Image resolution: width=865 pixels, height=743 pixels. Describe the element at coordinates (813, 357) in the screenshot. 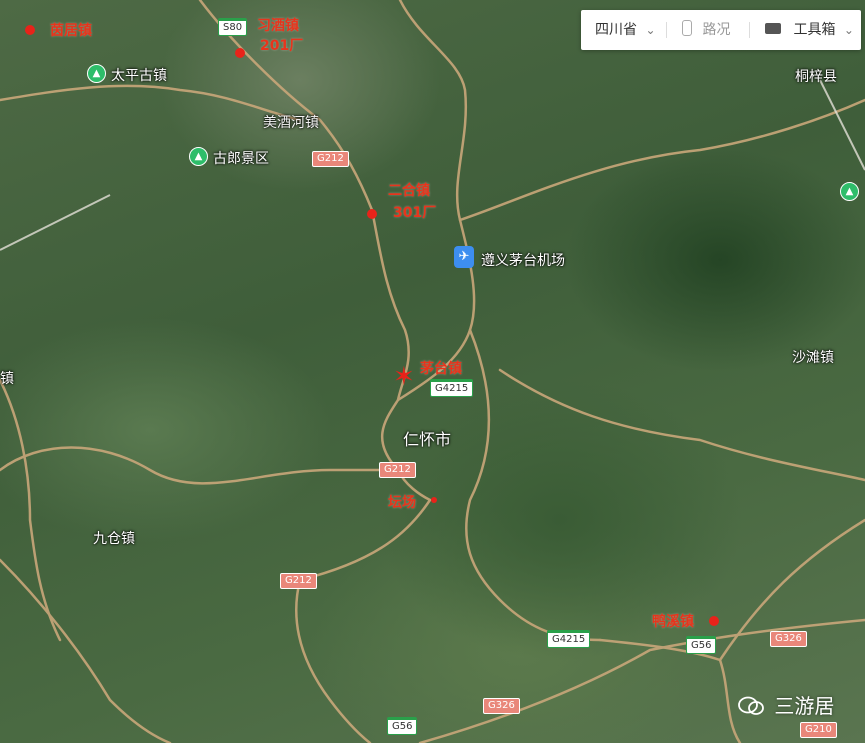

I see `shatan-label: 沙滩镇` at that location.